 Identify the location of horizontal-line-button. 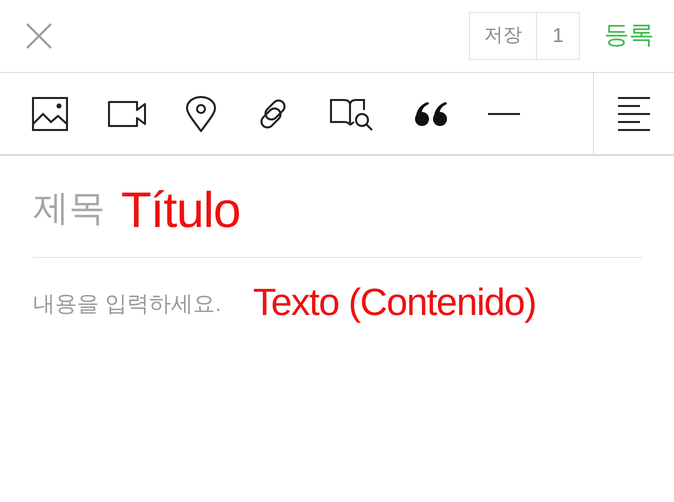
(504, 114).